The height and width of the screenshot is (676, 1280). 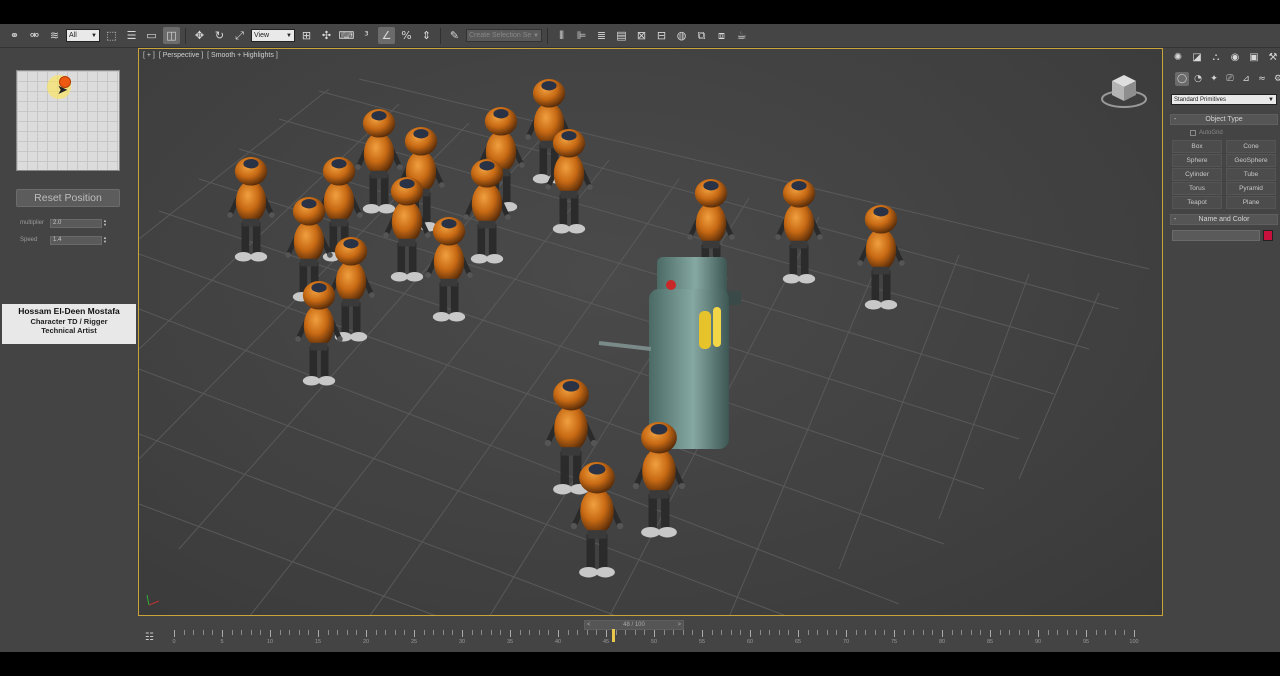 What do you see at coordinates (426, 35) in the screenshot?
I see `spinner-snap-icon: ⇕` at bounding box center [426, 35].